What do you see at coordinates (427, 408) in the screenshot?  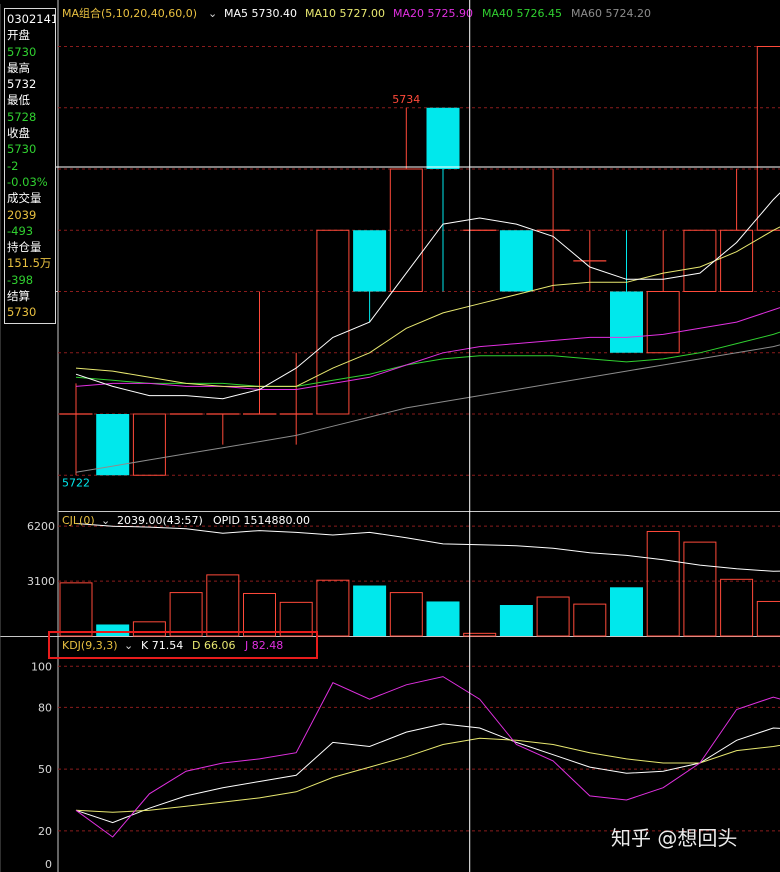 I see `ma60-line` at bounding box center [427, 408].